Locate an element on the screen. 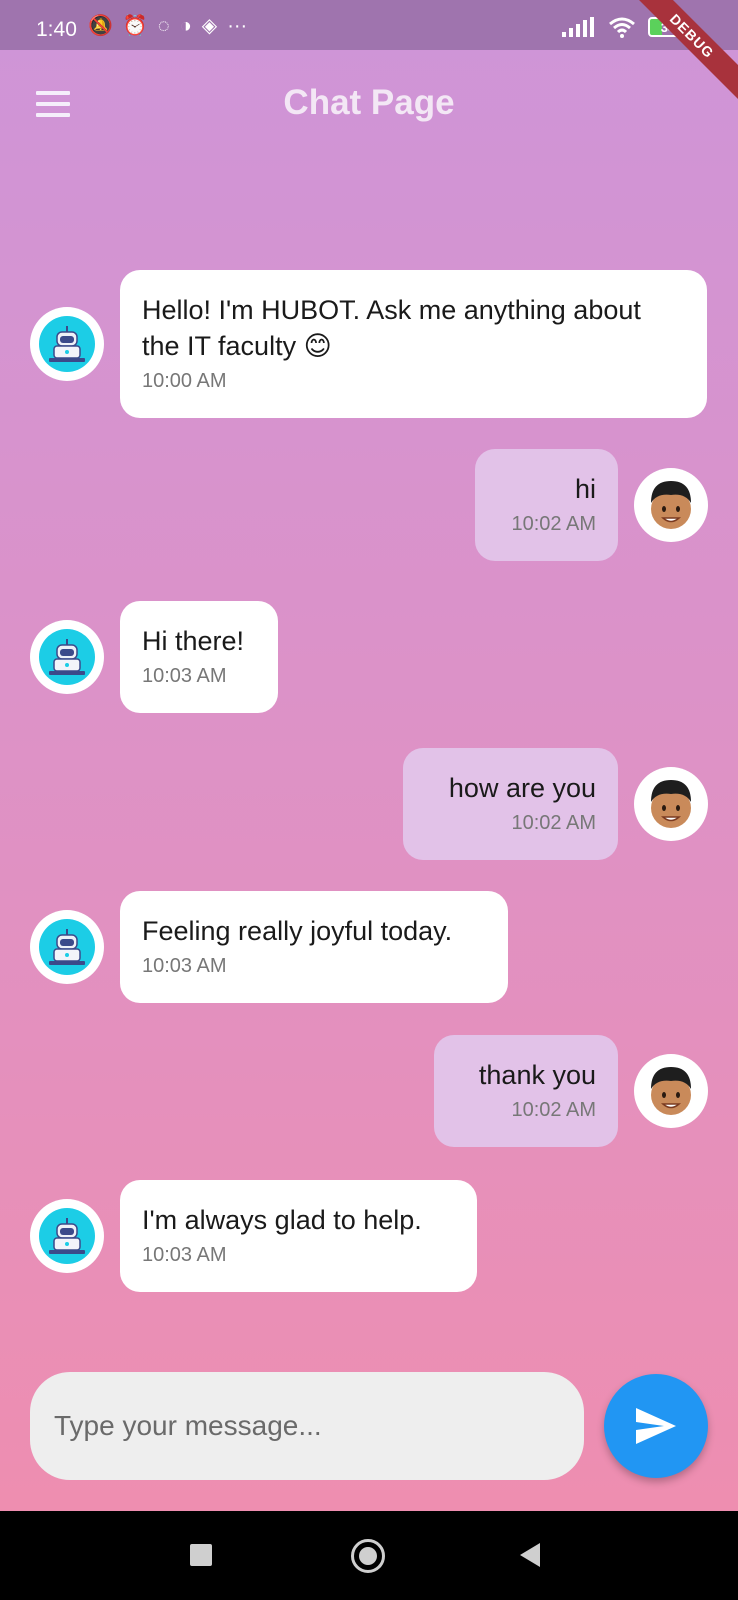 The width and height of the screenshot is (738, 1600). message-time: 10:00 AM is located at coordinates (184, 381).